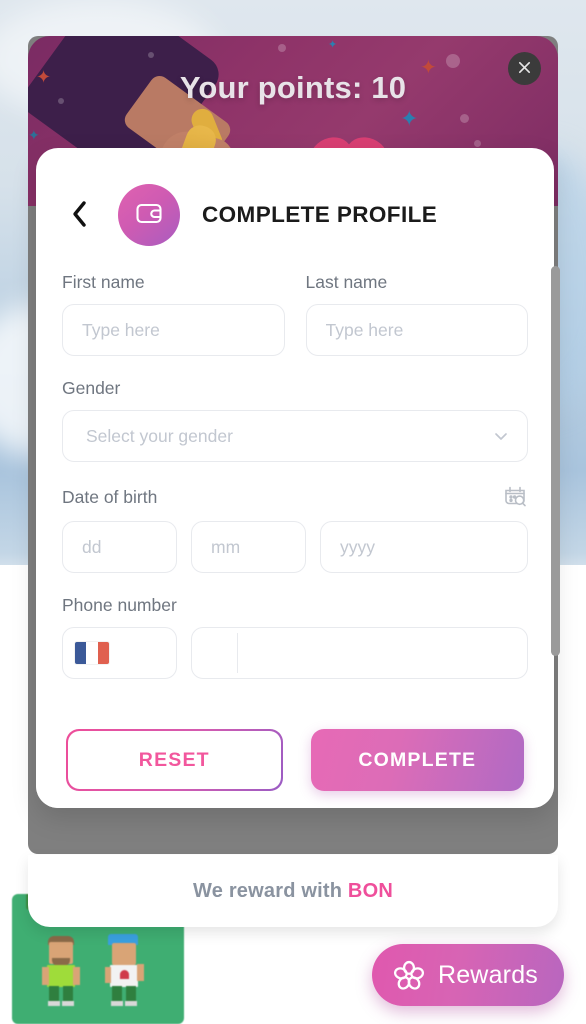  I want to click on dob-year-input, so click(424, 547).